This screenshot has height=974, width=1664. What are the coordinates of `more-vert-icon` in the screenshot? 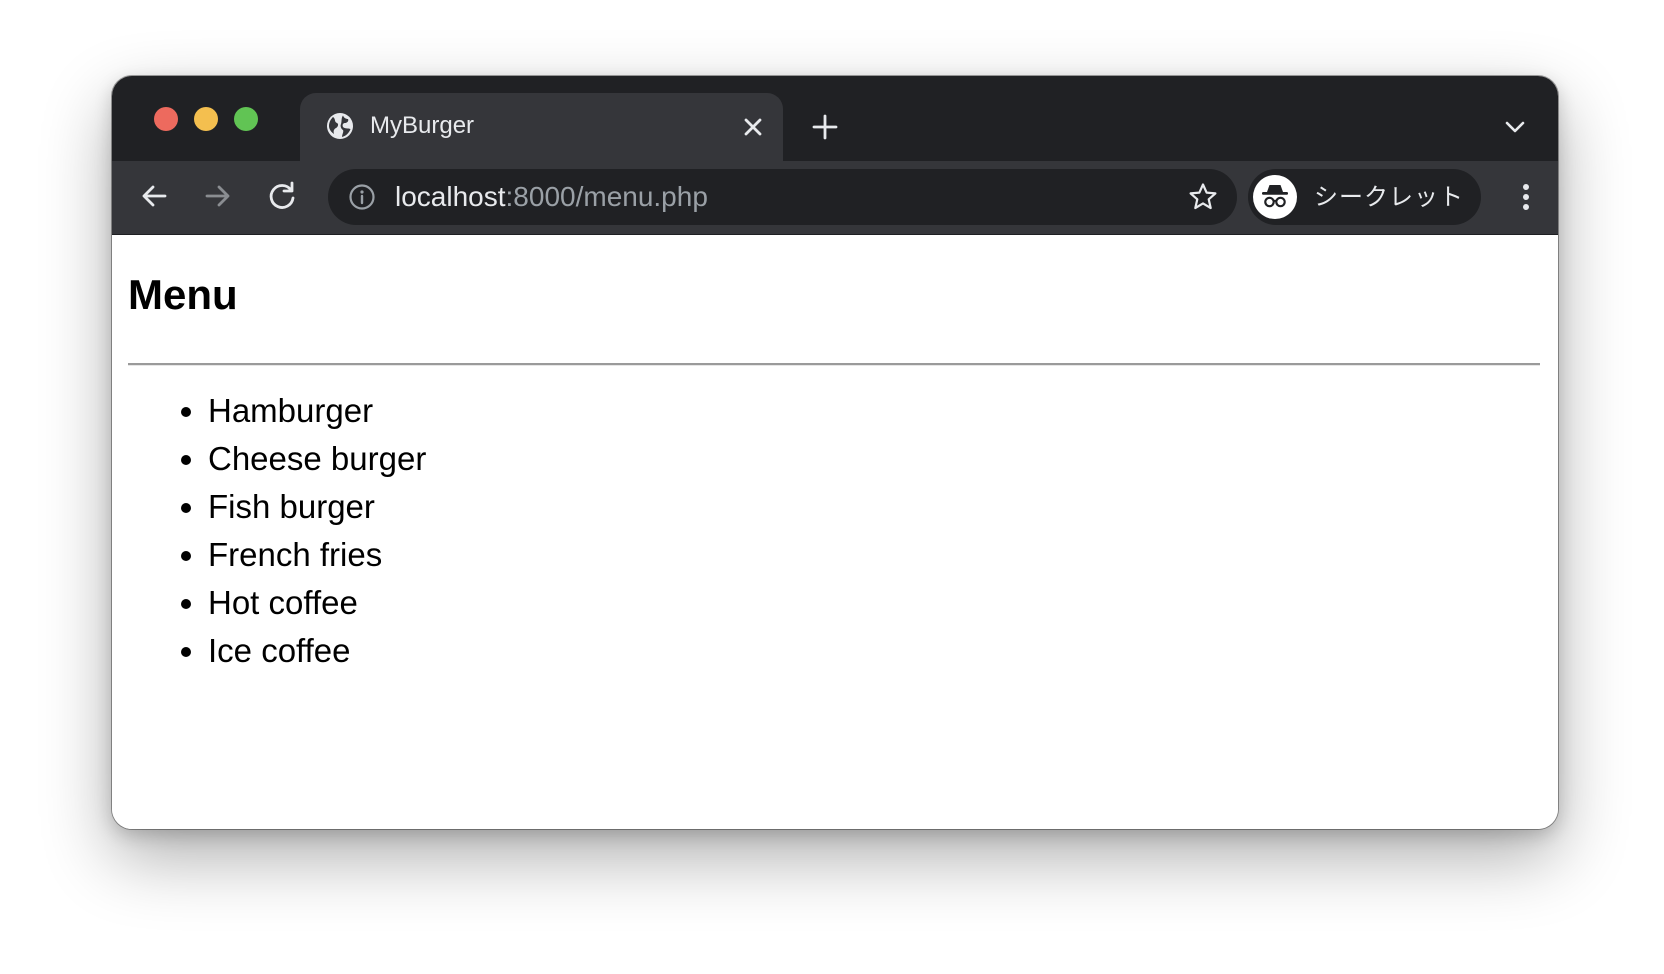 It's located at (1526, 197).